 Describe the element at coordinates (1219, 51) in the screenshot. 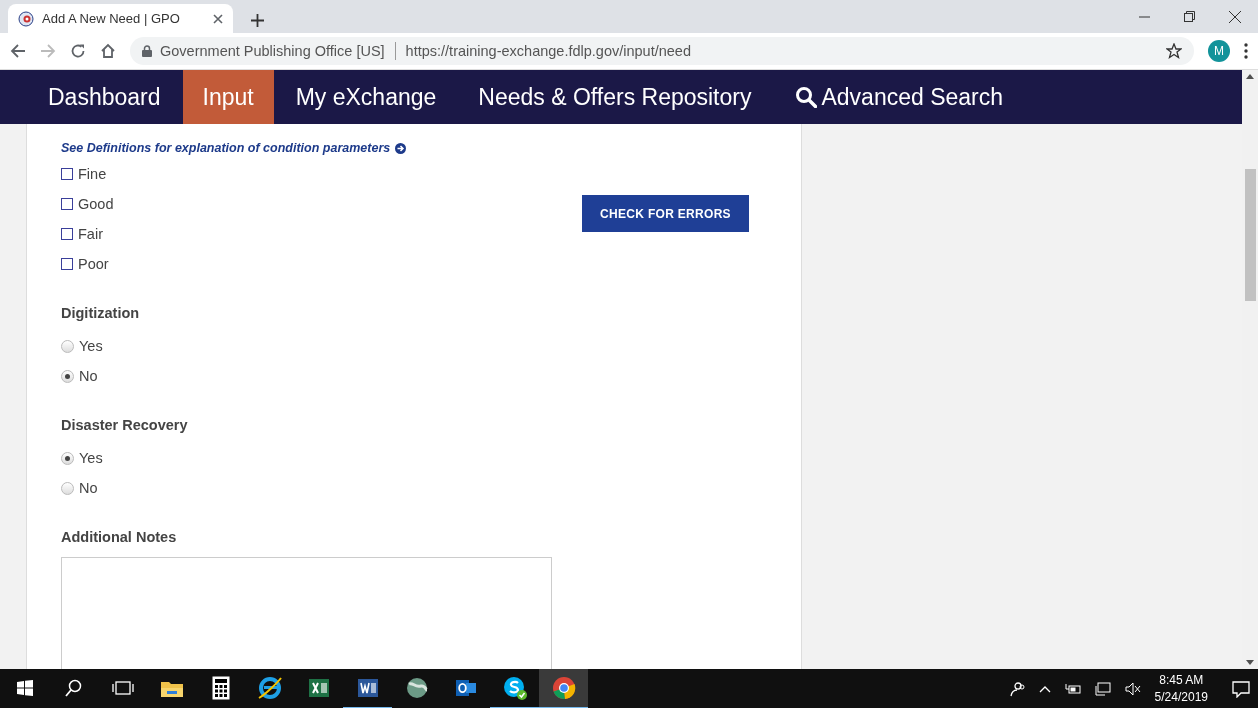

I see `profile-avatar: M` at that location.